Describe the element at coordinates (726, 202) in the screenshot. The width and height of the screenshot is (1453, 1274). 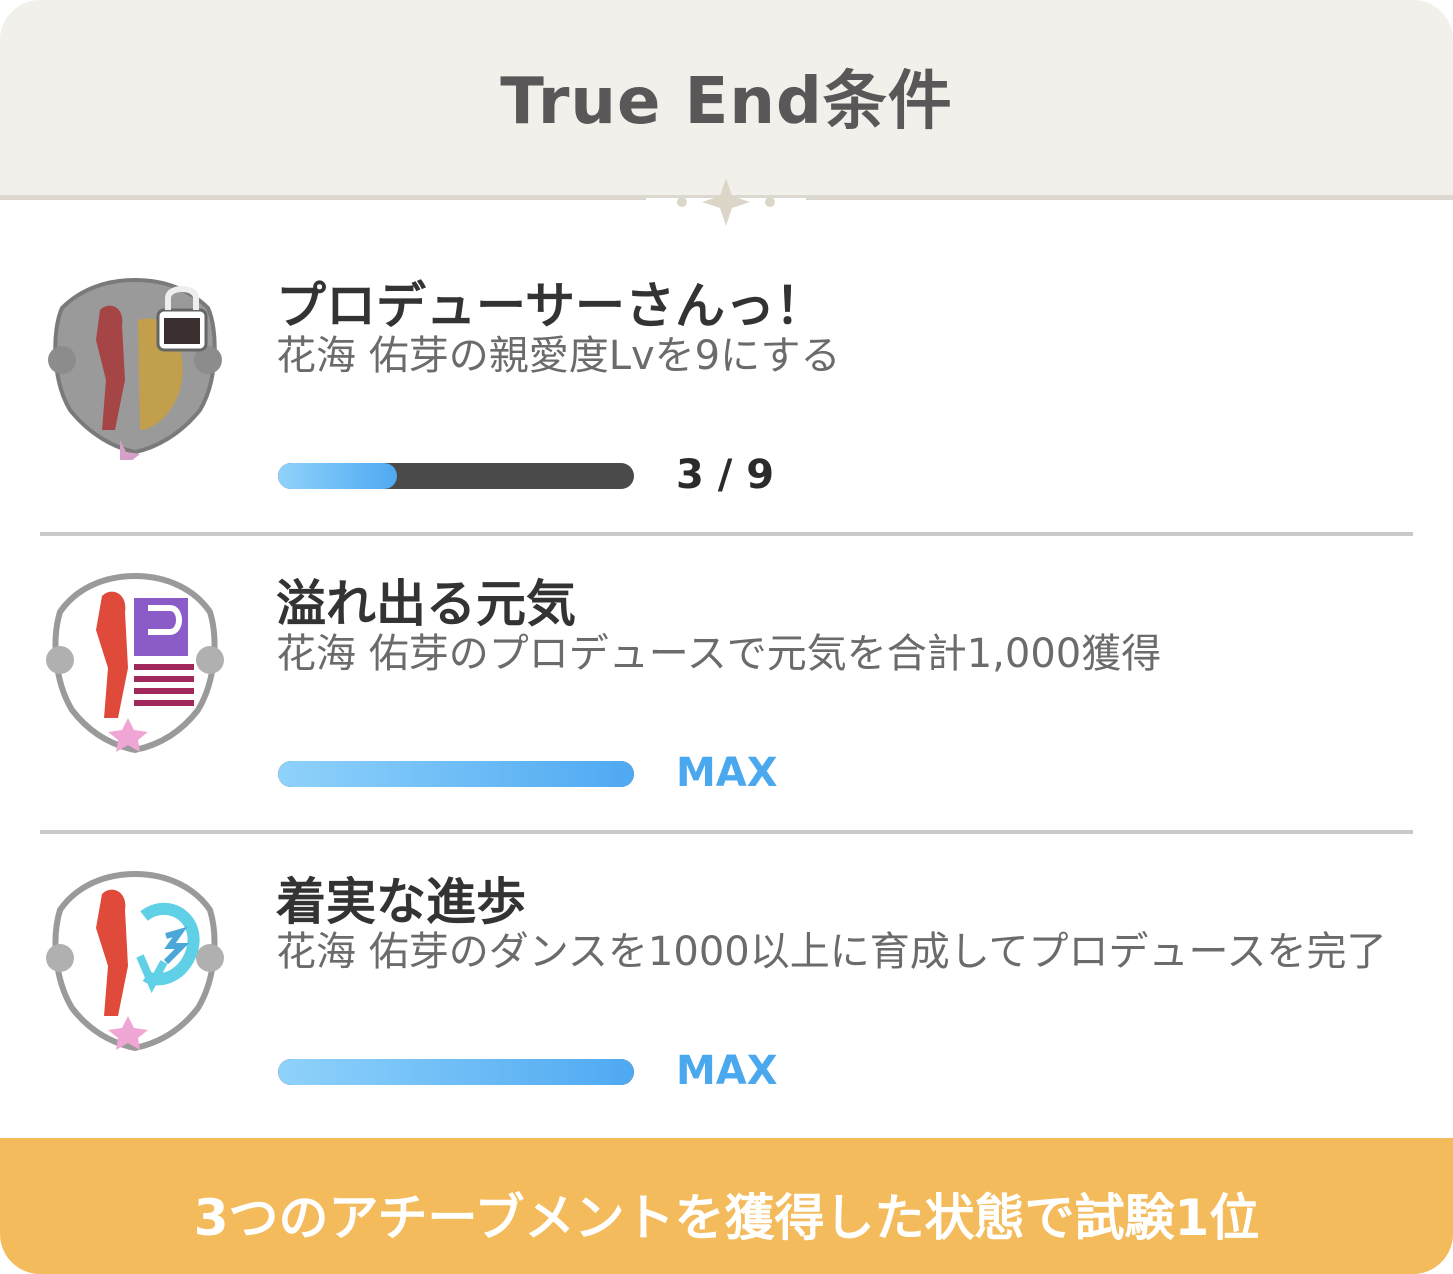
I see `sparkle-ornament-icon` at that location.